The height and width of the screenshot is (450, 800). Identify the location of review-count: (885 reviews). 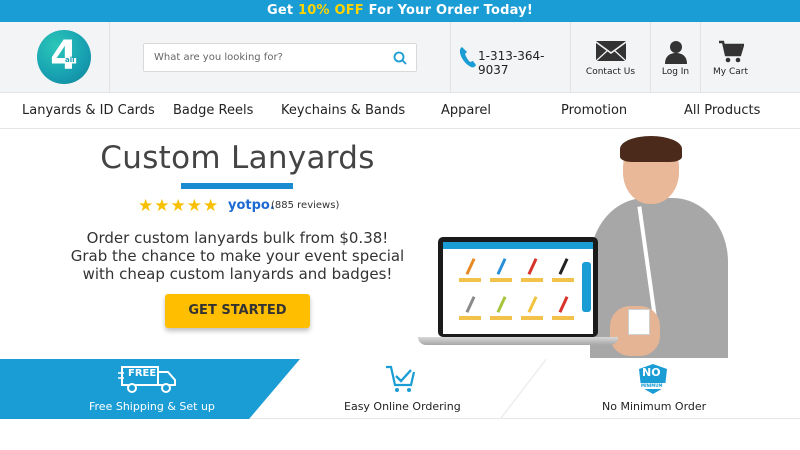
(305, 205).